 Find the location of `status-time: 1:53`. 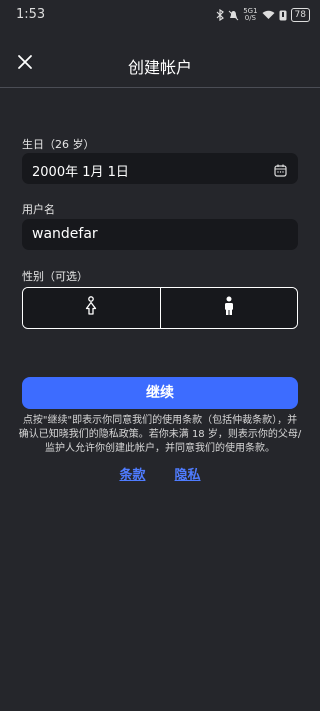

status-time: 1:53 is located at coordinates (31, 14).